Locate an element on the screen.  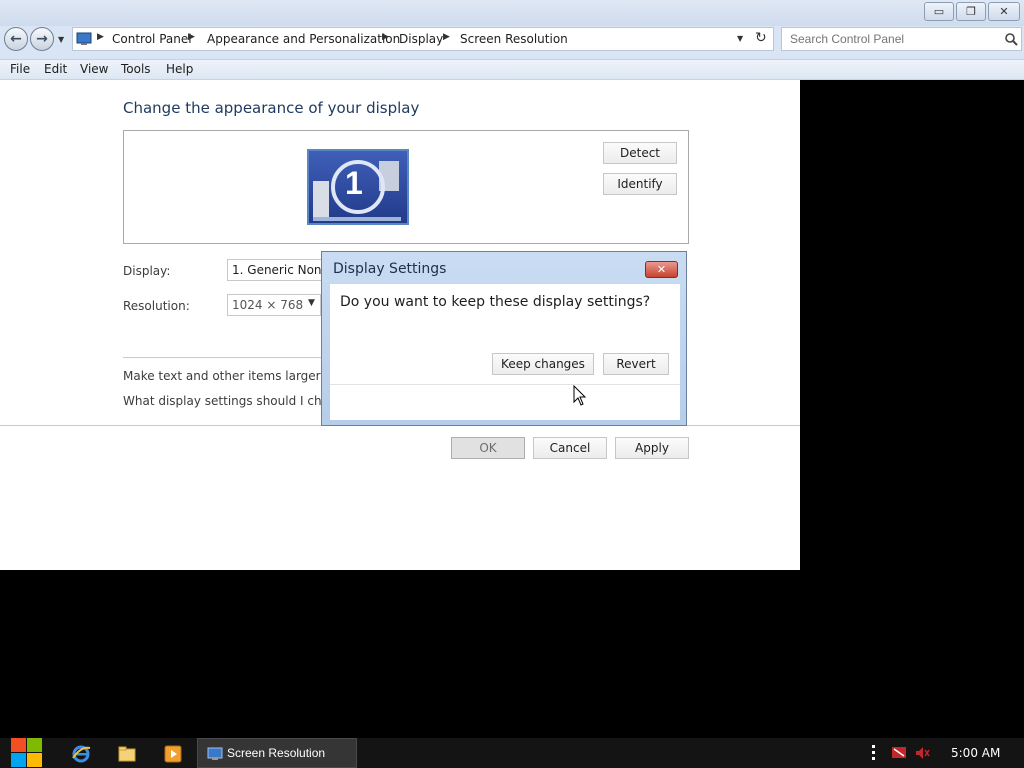
text-size-link: Make text and other items larger or sm is located at coordinates (222, 376).